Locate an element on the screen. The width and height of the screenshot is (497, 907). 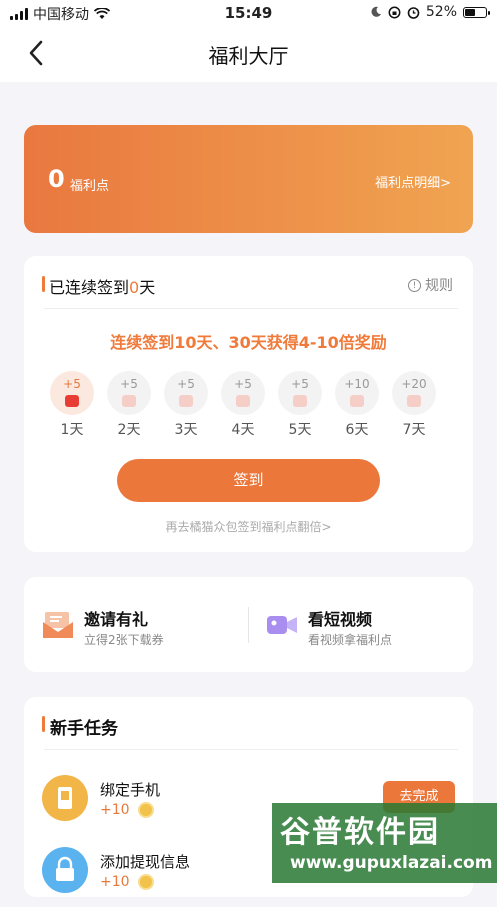
rules-button: ! 规则 is located at coordinates (430, 285).